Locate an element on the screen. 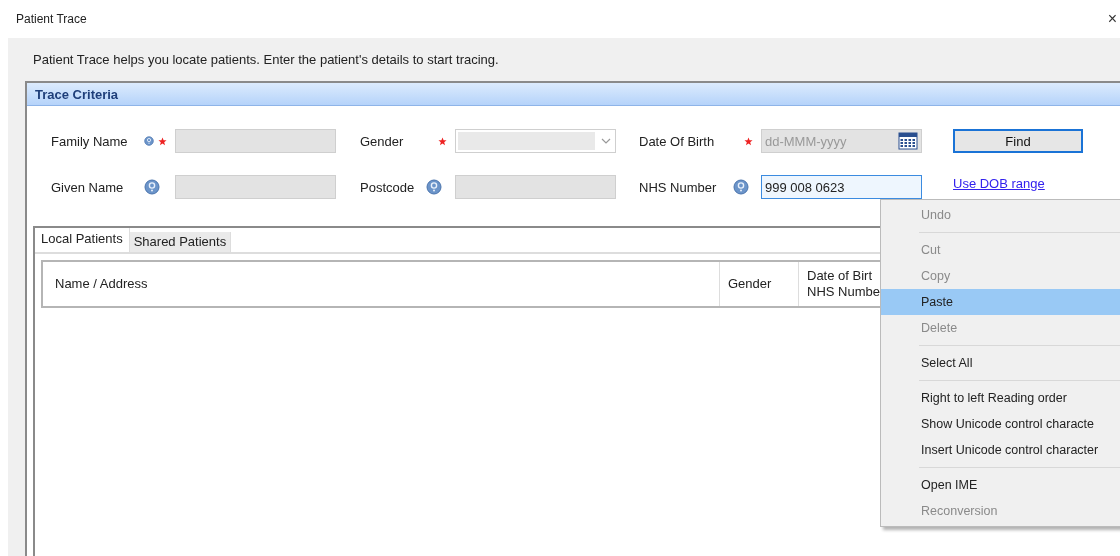 This screenshot has height=556, width=1120. field-label: Family Name is located at coordinates (90, 141).